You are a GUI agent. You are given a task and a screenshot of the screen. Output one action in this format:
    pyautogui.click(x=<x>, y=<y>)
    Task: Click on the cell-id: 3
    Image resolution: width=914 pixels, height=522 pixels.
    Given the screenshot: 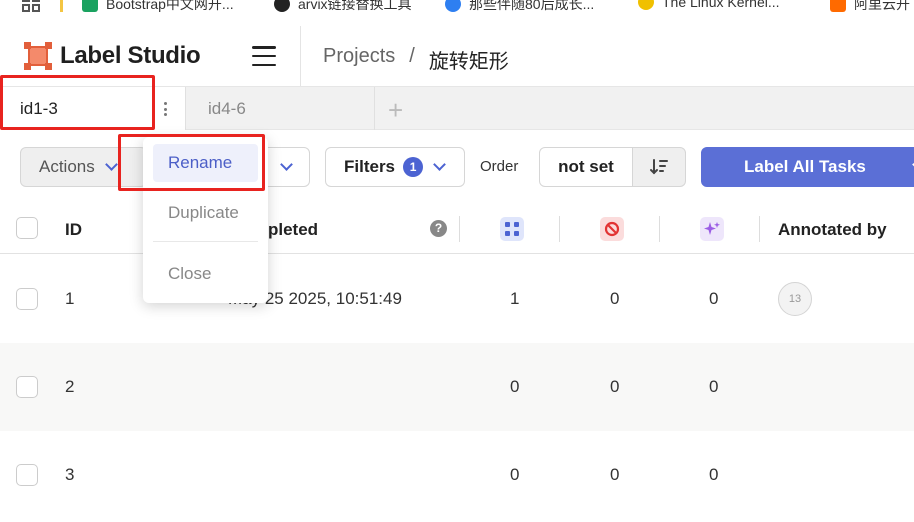 What is the action you would take?
    pyautogui.click(x=70, y=474)
    